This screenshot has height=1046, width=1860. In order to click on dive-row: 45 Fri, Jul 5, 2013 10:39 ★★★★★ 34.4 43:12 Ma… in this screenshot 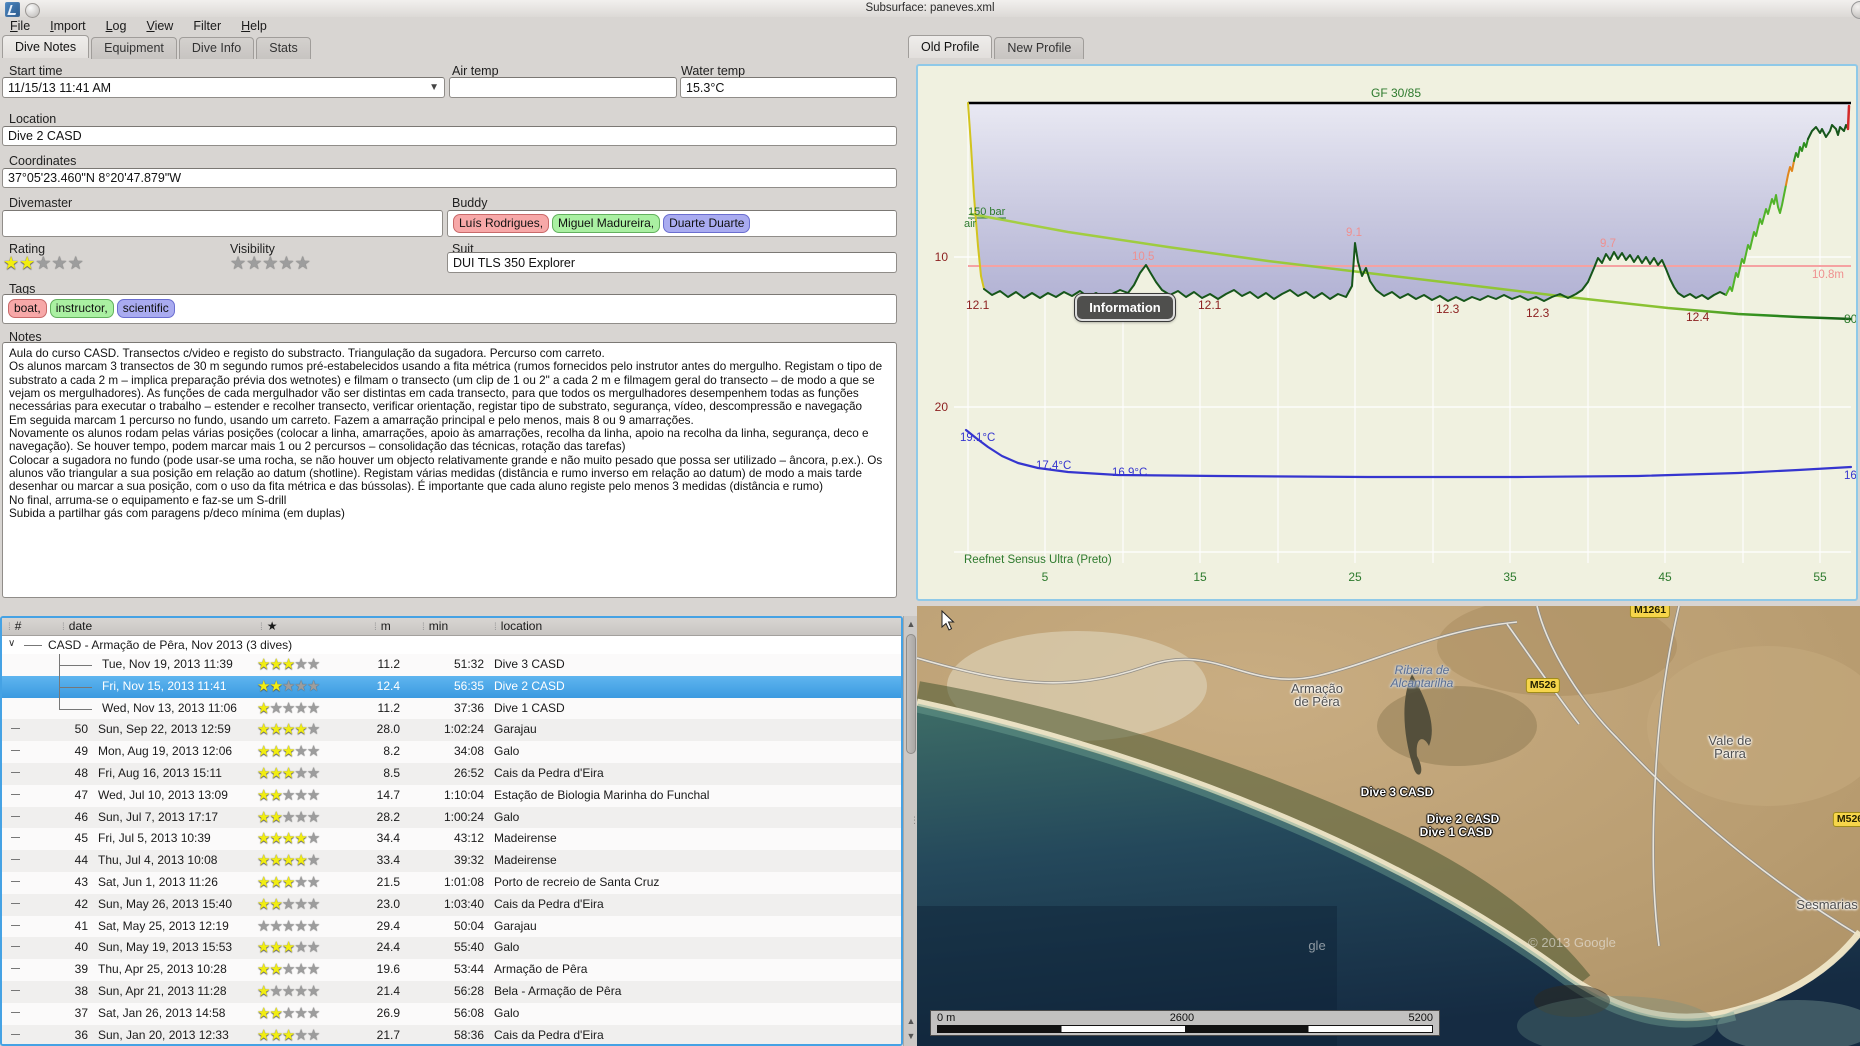, I will do `click(451, 839)`.